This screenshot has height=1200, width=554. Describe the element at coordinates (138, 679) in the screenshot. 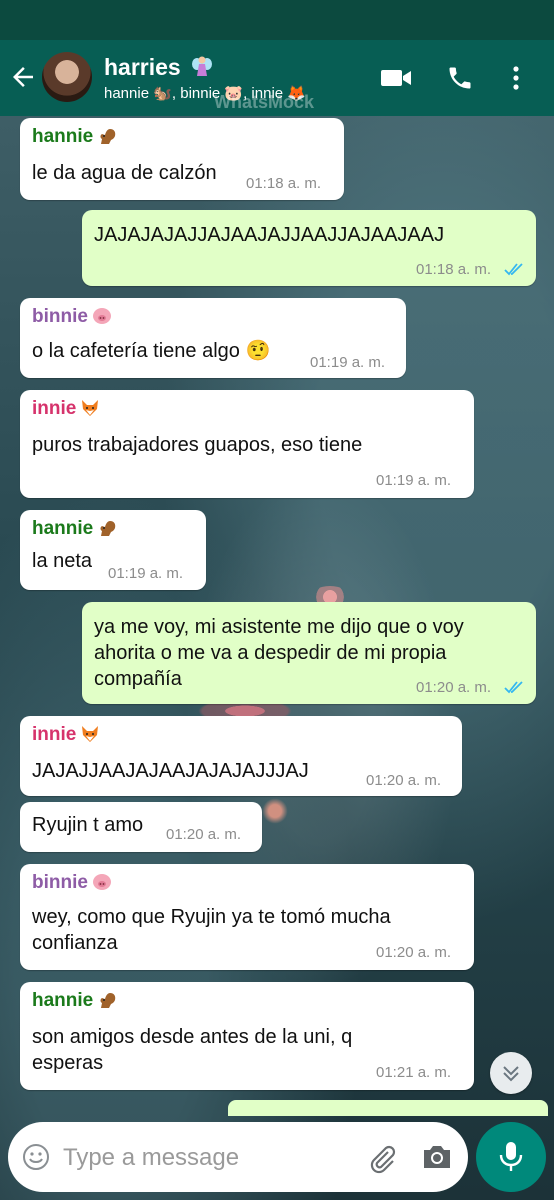

I see `message-text: compañía` at that location.